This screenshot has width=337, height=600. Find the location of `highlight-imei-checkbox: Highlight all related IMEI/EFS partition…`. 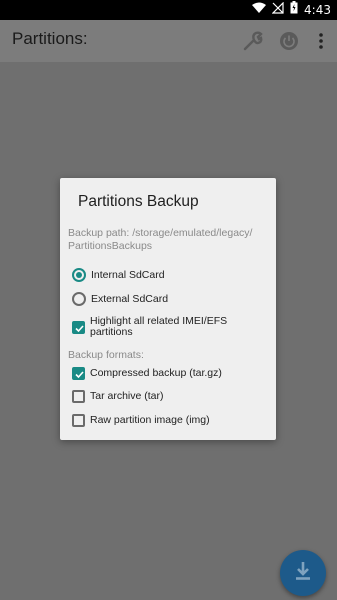

highlight-imei-checkbox: Highlight all related IMEI/EFS partition… is located at coordinates (172, 327).